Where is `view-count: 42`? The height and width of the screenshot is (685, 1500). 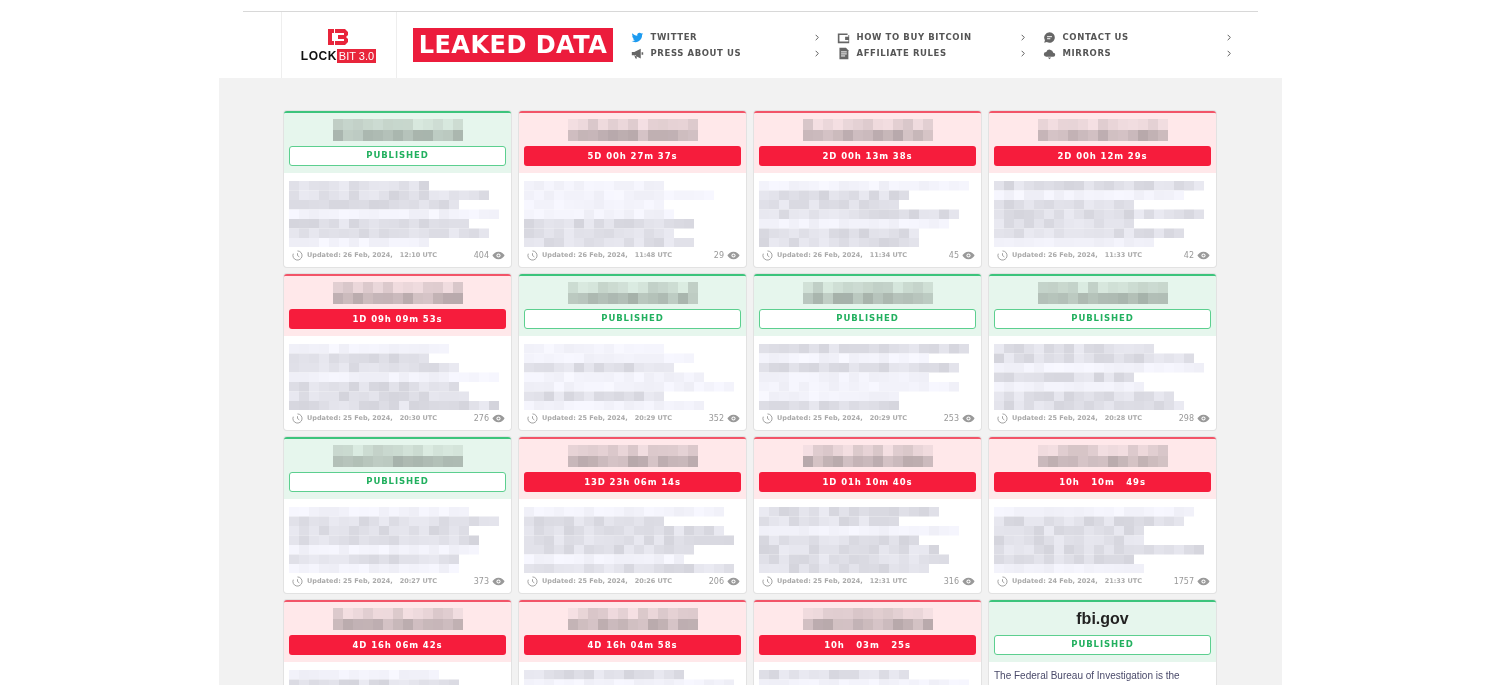 view-count: 42 is located at coordinates (1188, 255).